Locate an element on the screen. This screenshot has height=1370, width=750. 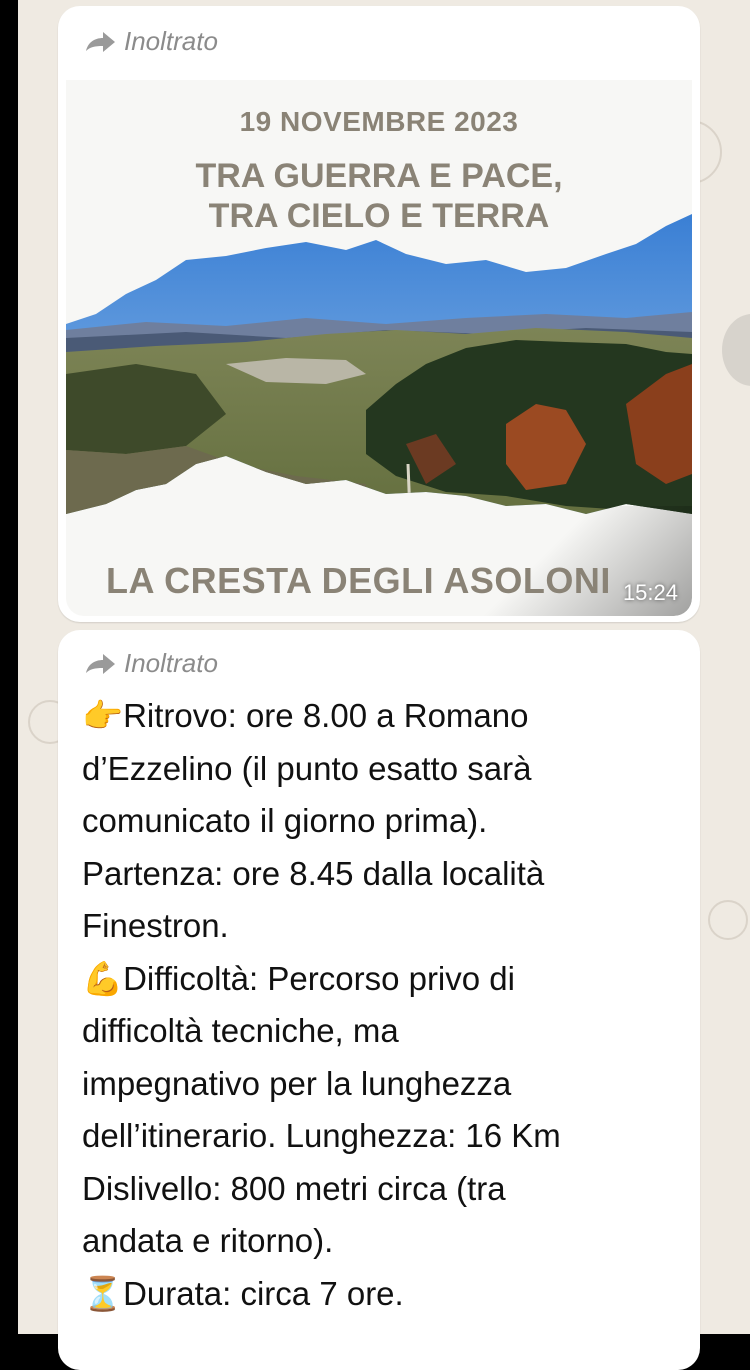
line-text: Ritrovo: ore 8.00 a Romano is located at coordinates (326, 715).